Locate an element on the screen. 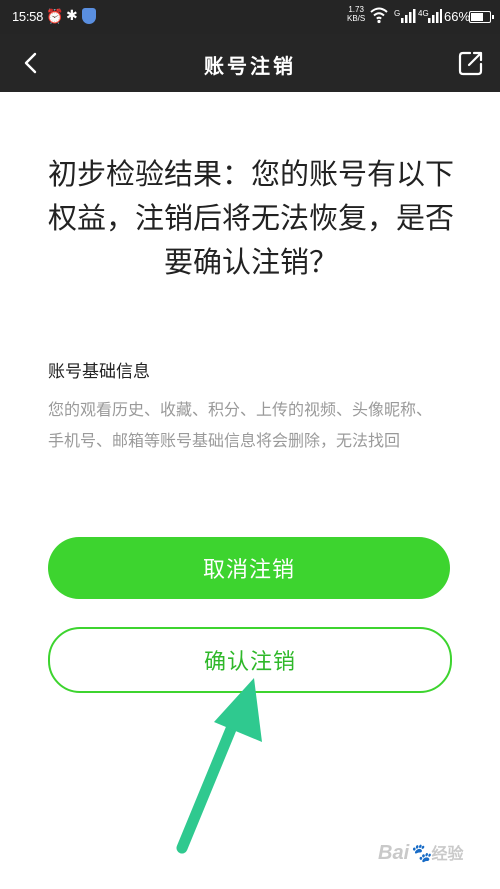 The width and height of the screenshot is (500, 889). section-title: 账号基础信息 is located at coordinates (99, 372).